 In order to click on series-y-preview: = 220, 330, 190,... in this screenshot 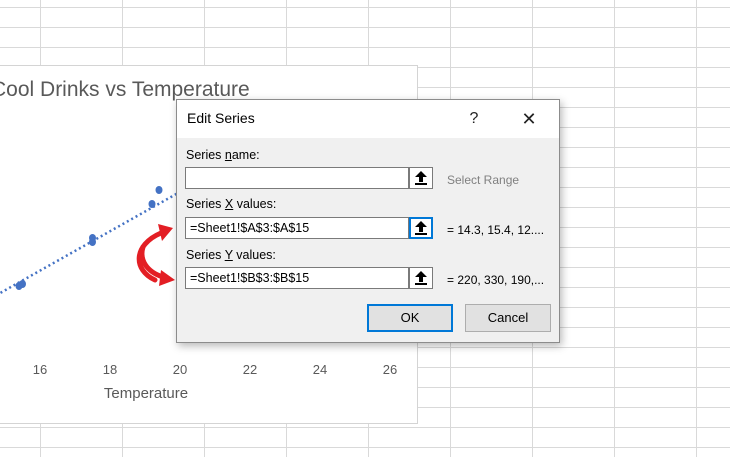, I will do `click(496, 280)`.